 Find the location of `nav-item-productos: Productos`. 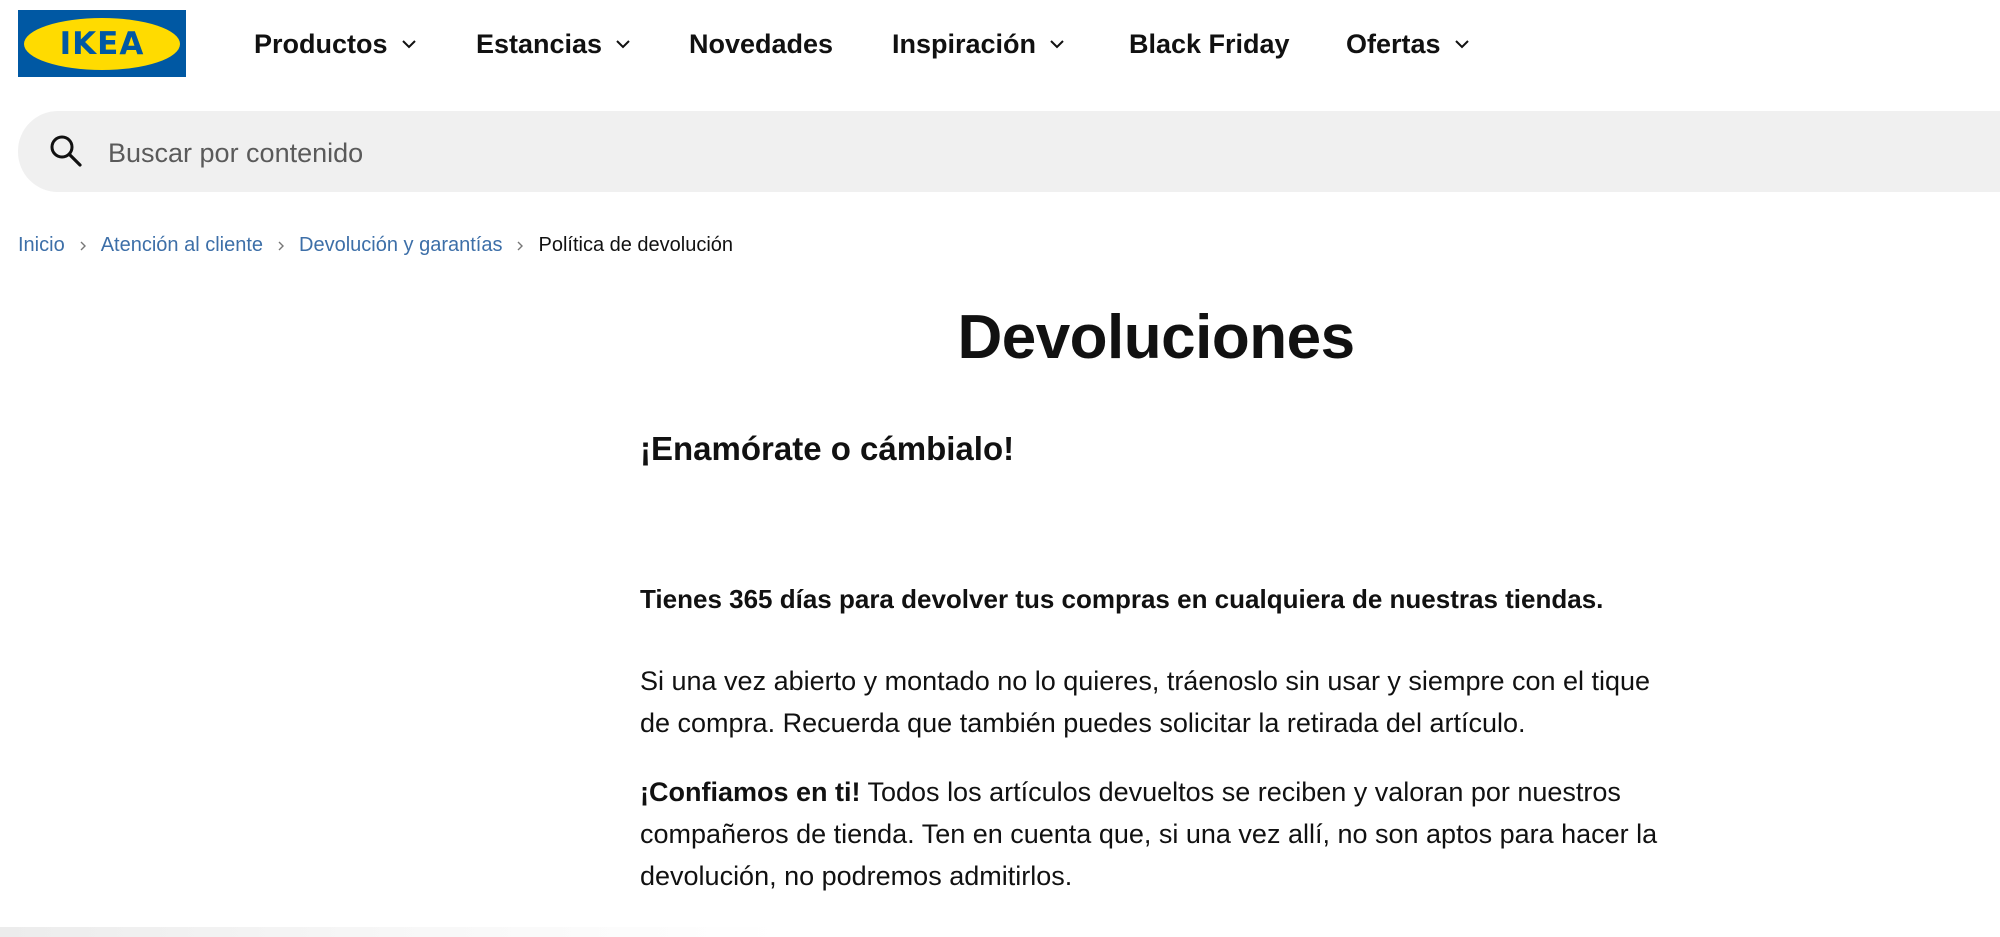

nav-item-productos: Productos is located at coordinates (336, 44).